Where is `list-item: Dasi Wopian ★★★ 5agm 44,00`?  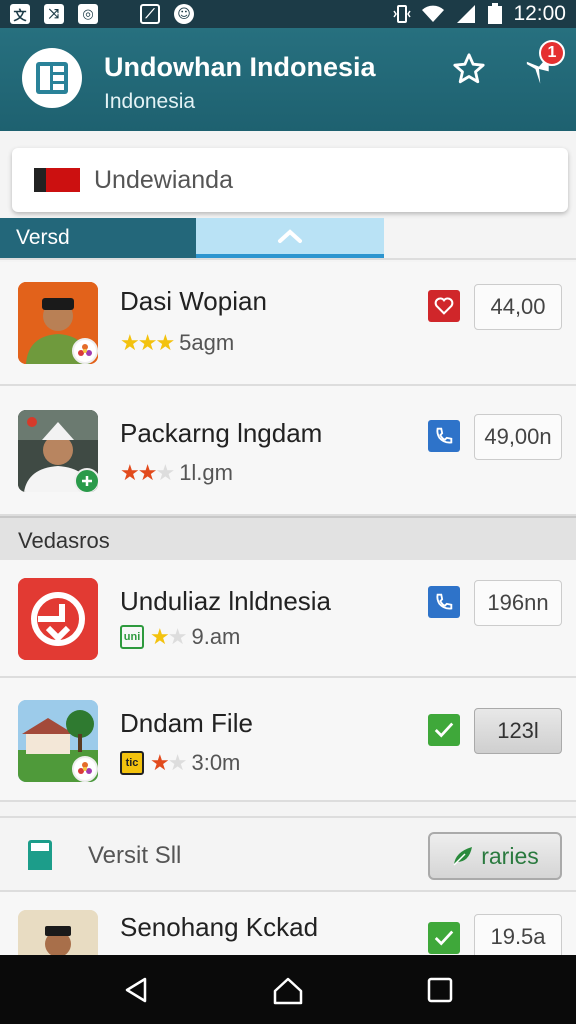
list-item: Dasi Wopian ★★★ 5agm 44,00 is located at coordinates (288, 324).